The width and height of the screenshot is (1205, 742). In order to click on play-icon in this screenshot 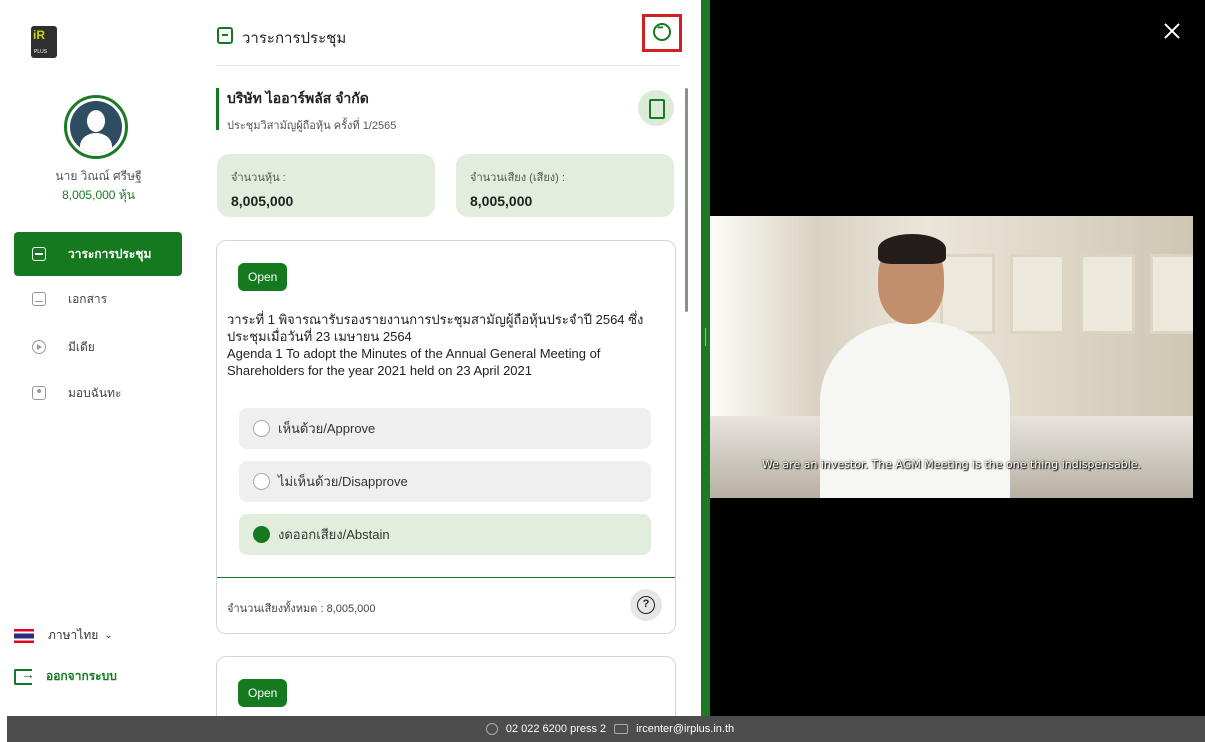, I will do `click(39, 347)`.